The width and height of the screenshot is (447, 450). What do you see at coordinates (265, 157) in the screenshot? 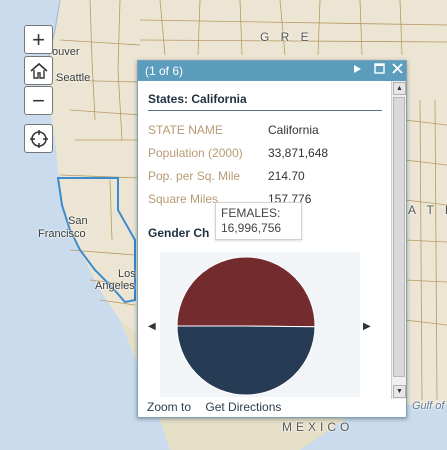
I see `attribute-row: Population (2000) 33,871,648` at bounding box center [265, 157].